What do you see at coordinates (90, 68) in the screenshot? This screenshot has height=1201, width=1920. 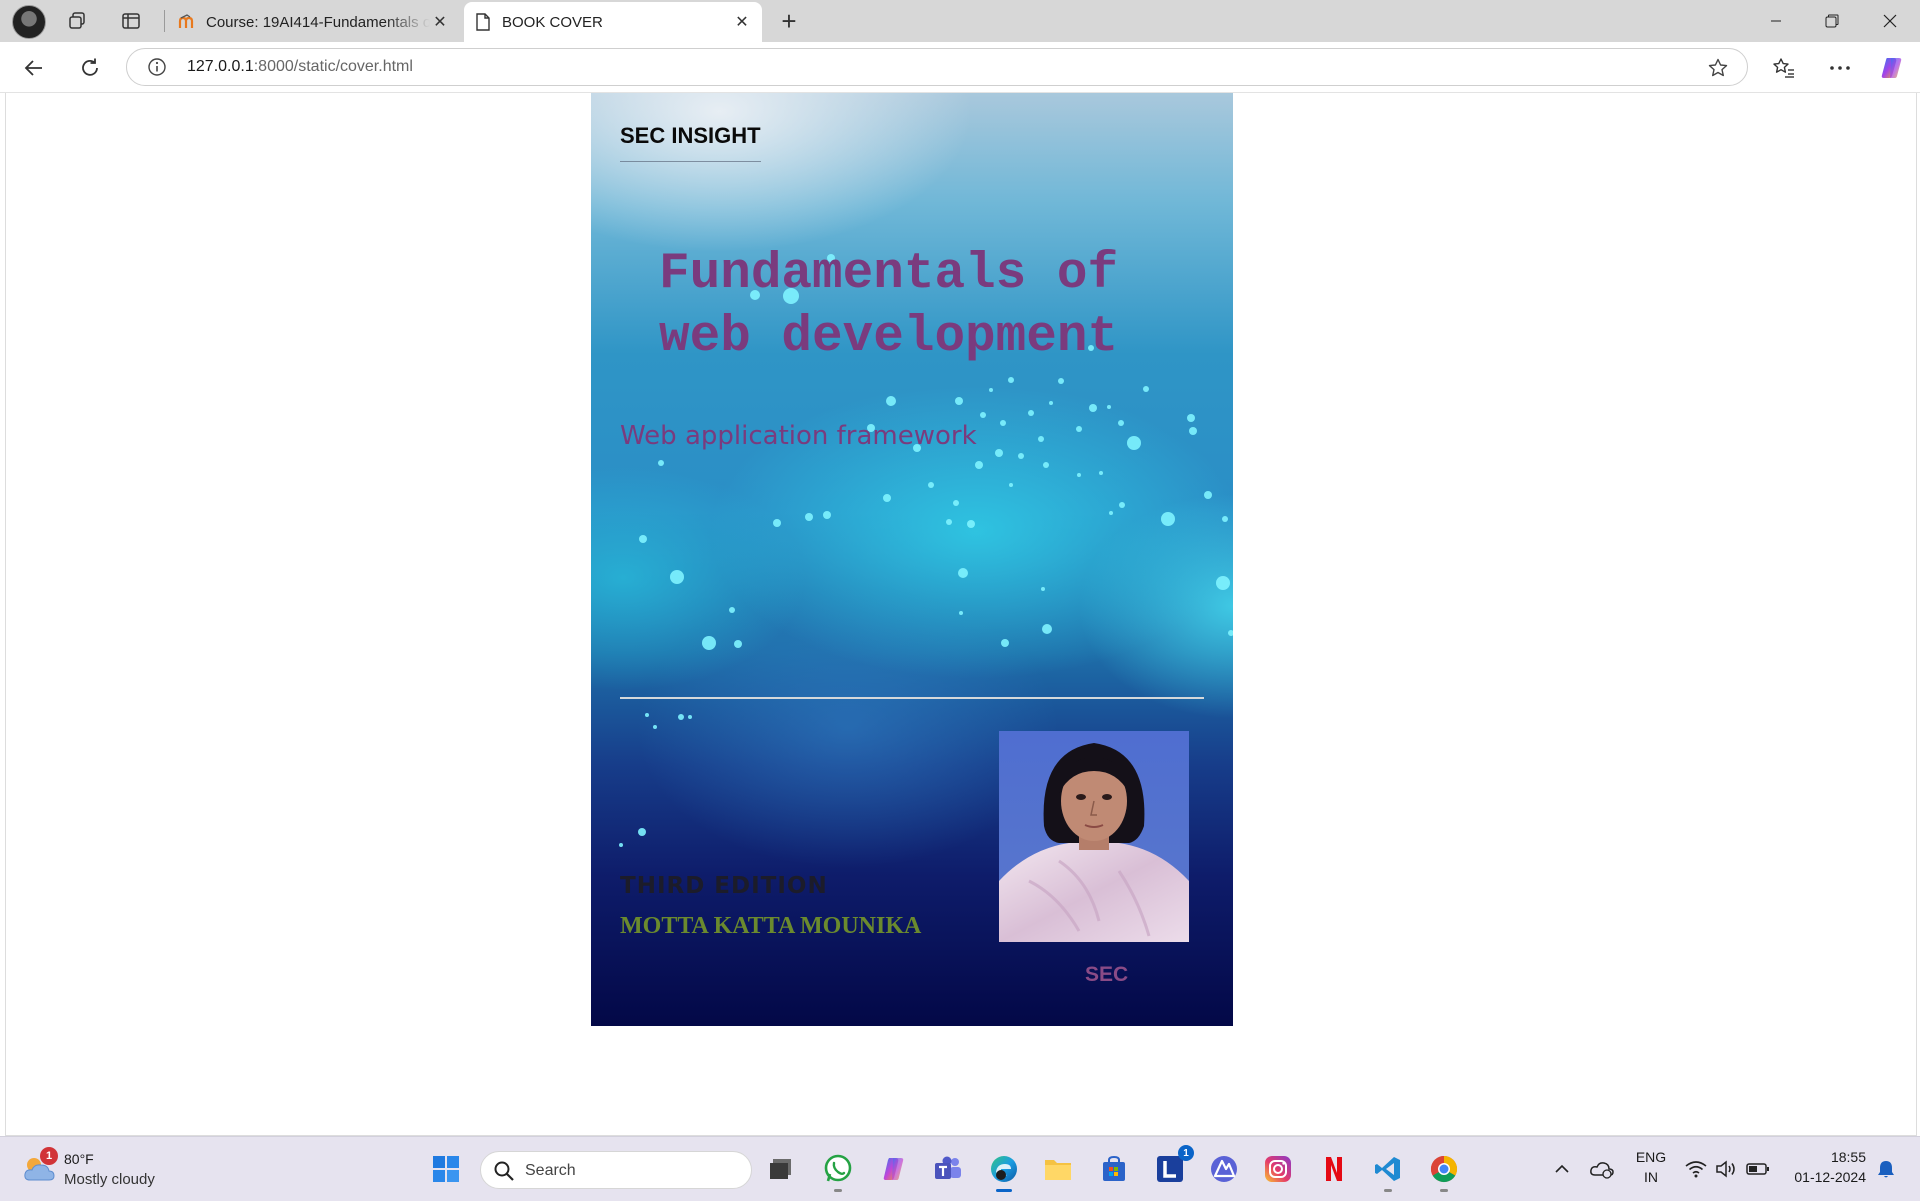 I see `refresh-button` at bounding box center [90, 68].